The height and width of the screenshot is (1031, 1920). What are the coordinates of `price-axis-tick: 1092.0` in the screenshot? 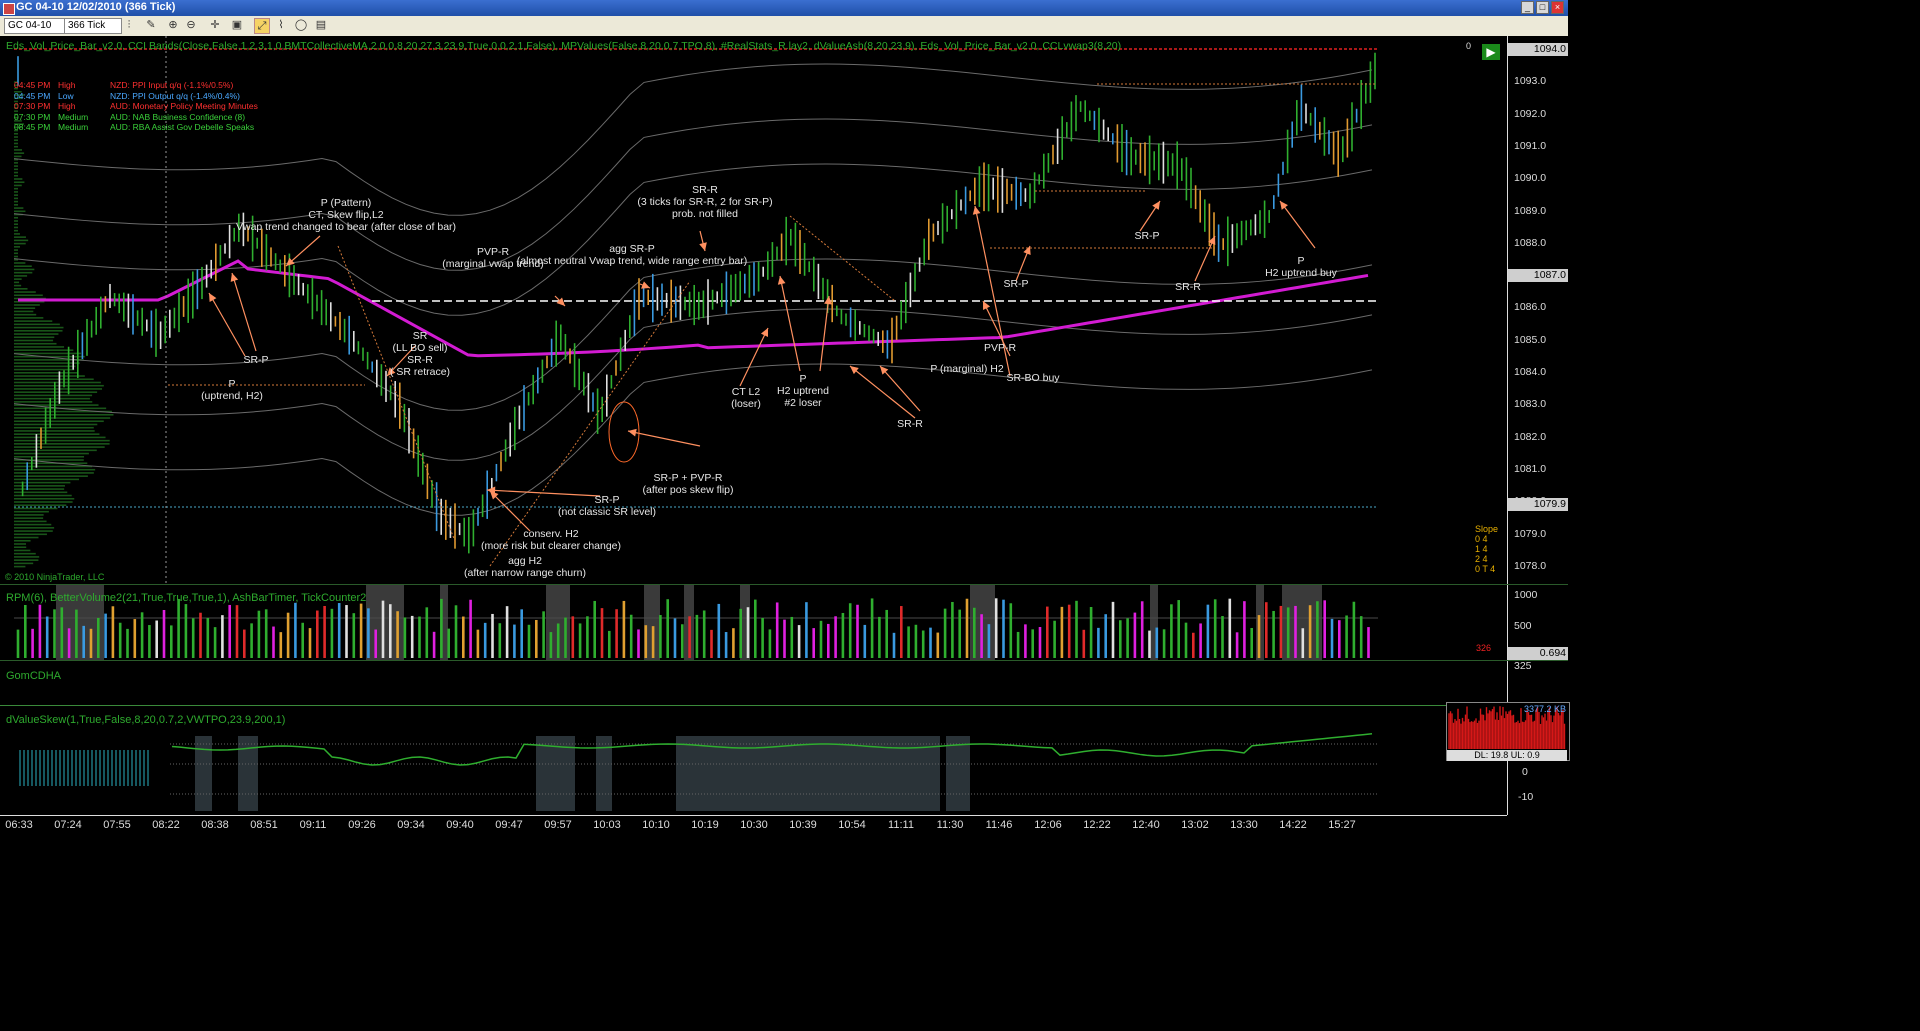 It's located at (1530, 113).